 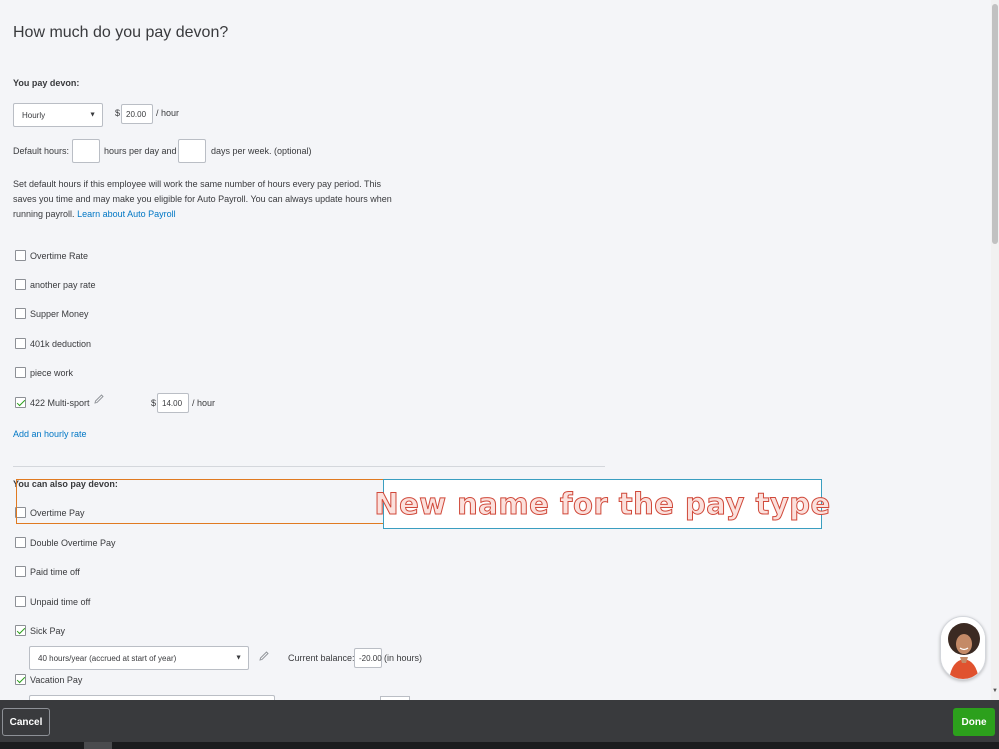 What do you see at coordinates (56, 680) in the screenshot?
I see `also-pay-label: Vacation Pay` at bounding box center [56, 680].